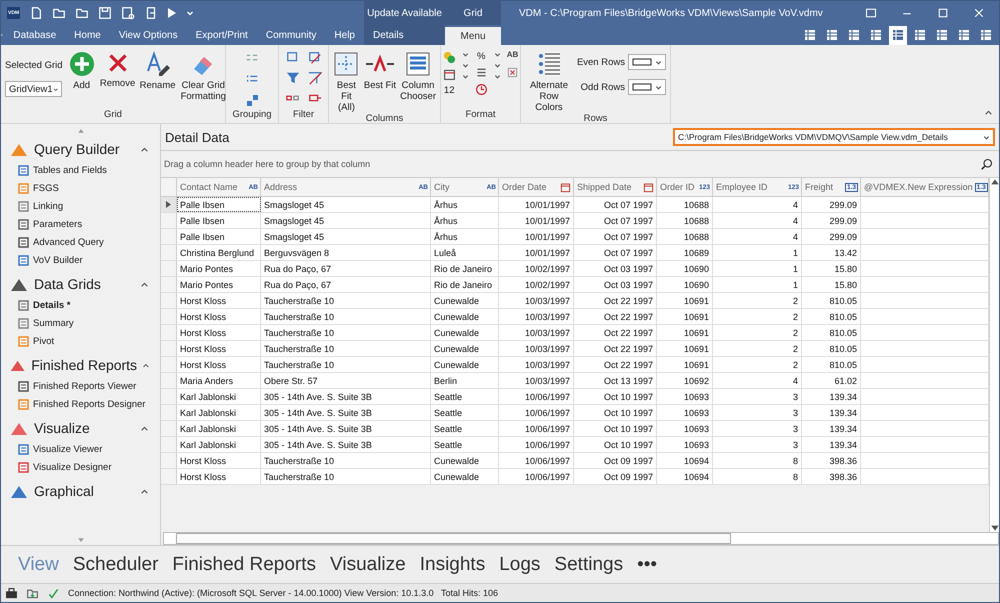 Image resolution: width=1000 pixels, height=603 pixels. I want to click on percent-format: %, so click(481, 56).